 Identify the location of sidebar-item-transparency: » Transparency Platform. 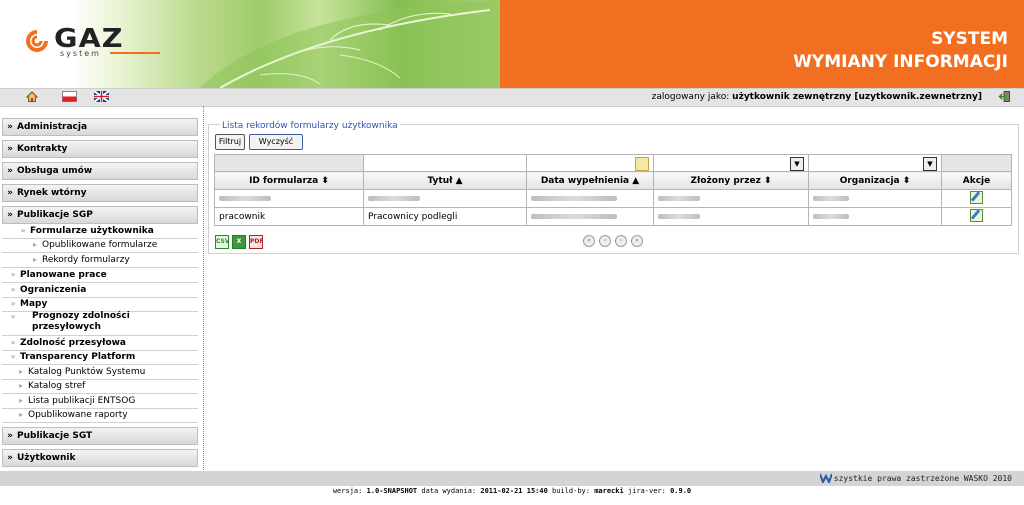
(100, 357).